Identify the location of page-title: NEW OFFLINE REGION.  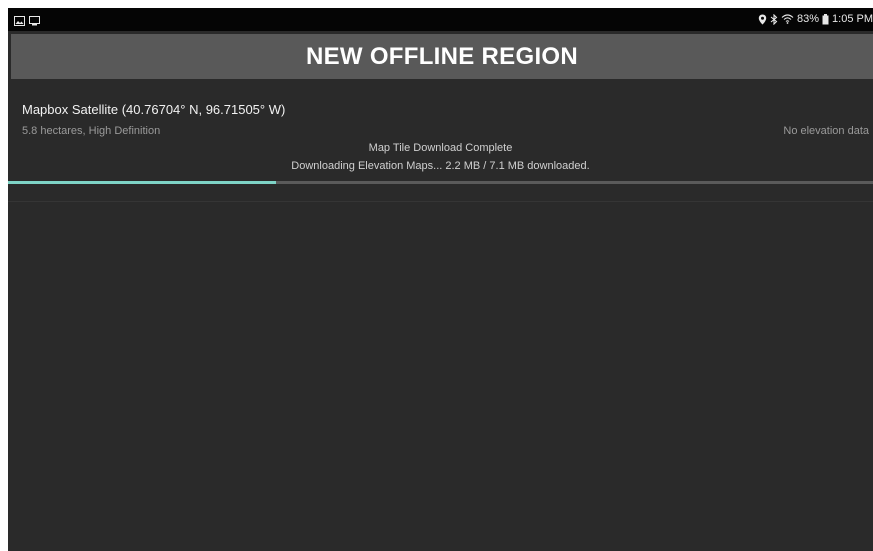
(442, 56).